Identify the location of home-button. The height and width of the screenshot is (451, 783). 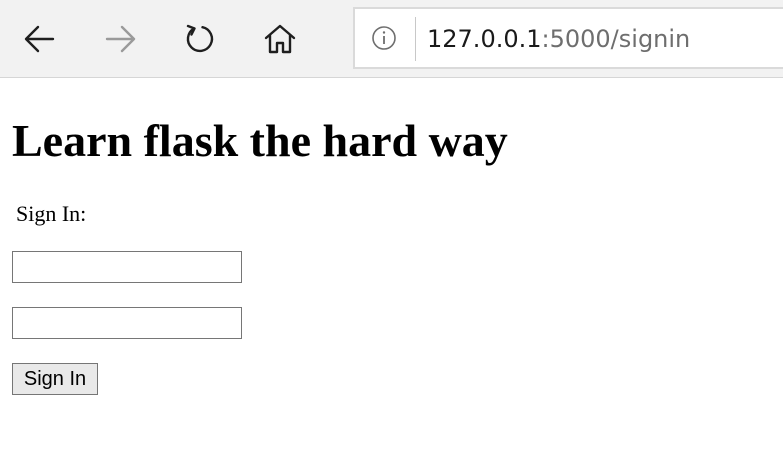
(280, 39).